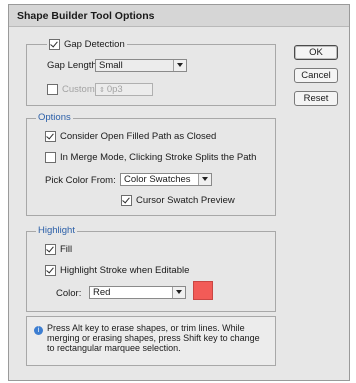 This screenshot has height=383, width=356. I want to click on gap-detection-check-icon, so click(54, 44).